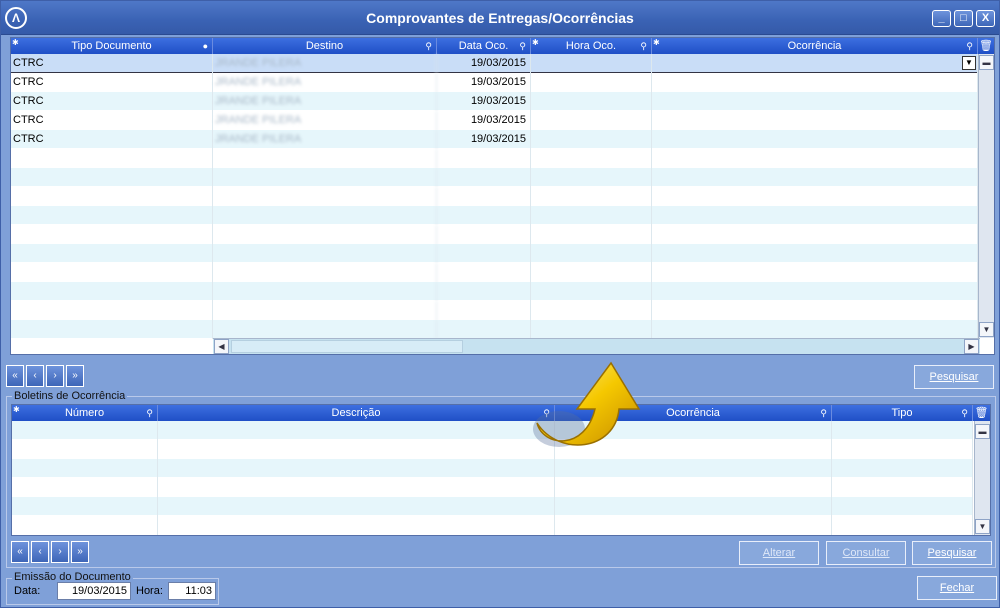 The width and height of the screenshot is (1000, 608). Describe the element at coordinates (779, 553) in the screenshot. I see `alterar-button: Alterar` at that location.